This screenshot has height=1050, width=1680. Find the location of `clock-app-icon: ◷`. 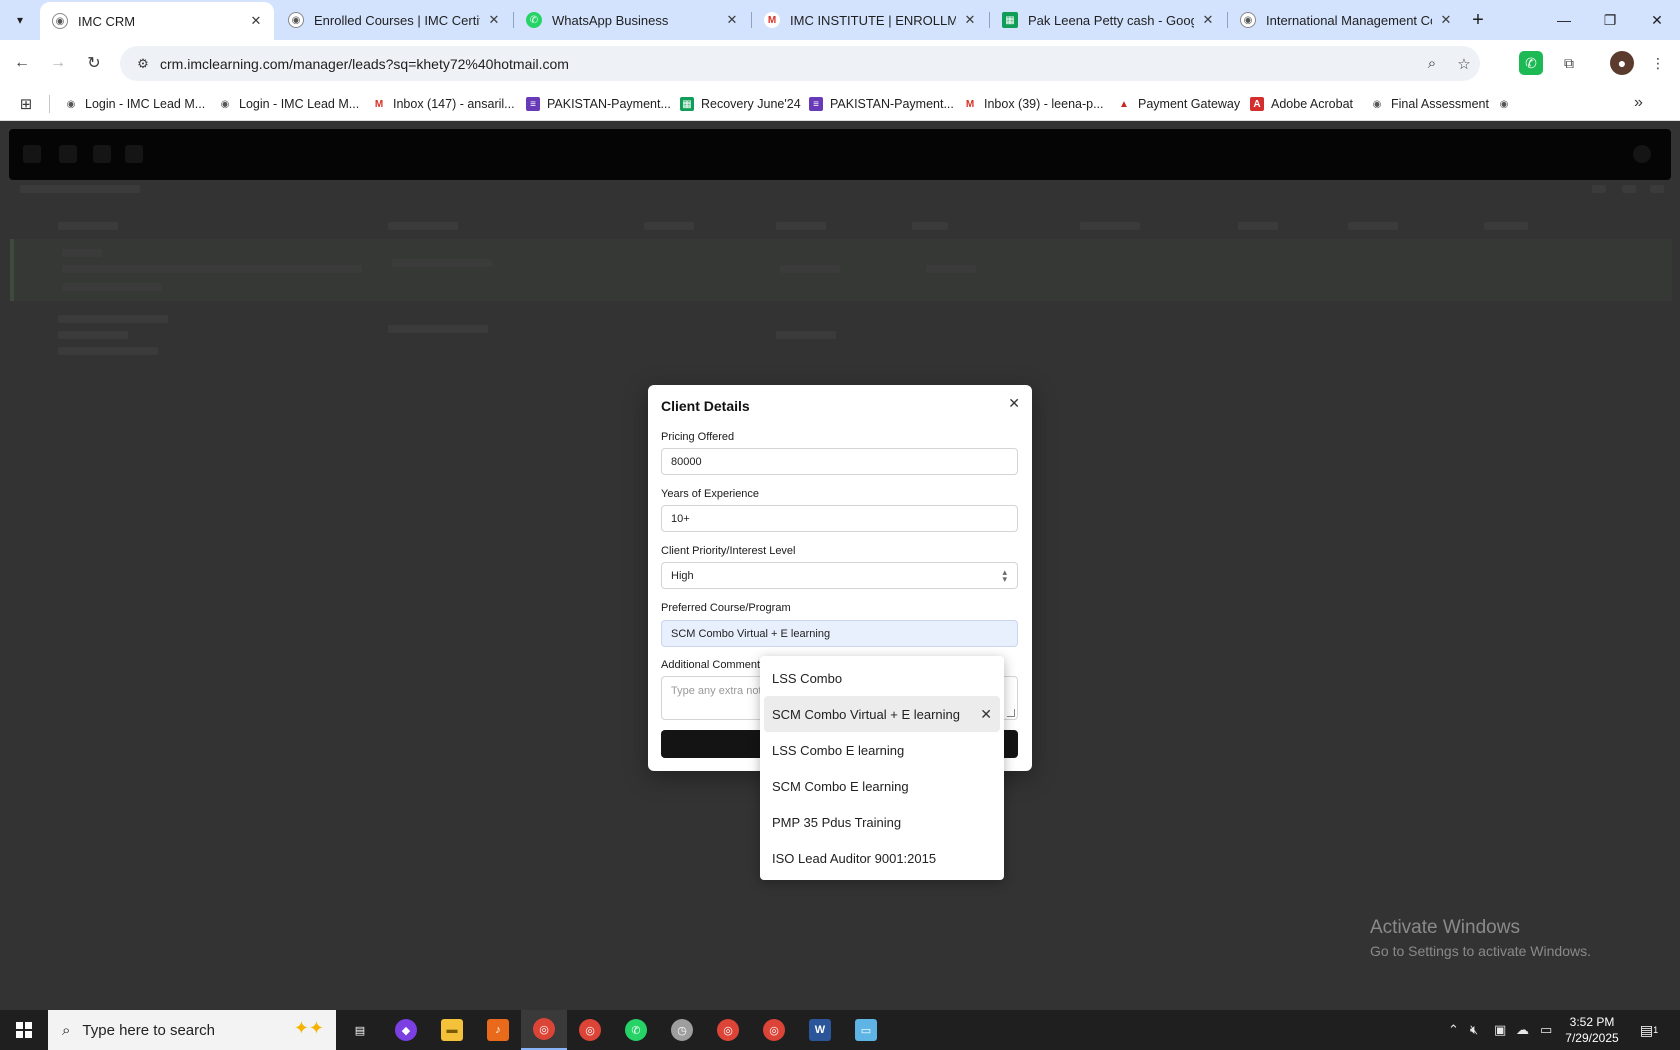

clock-app-icon: ◷ is located at coordinates (682, 1030).